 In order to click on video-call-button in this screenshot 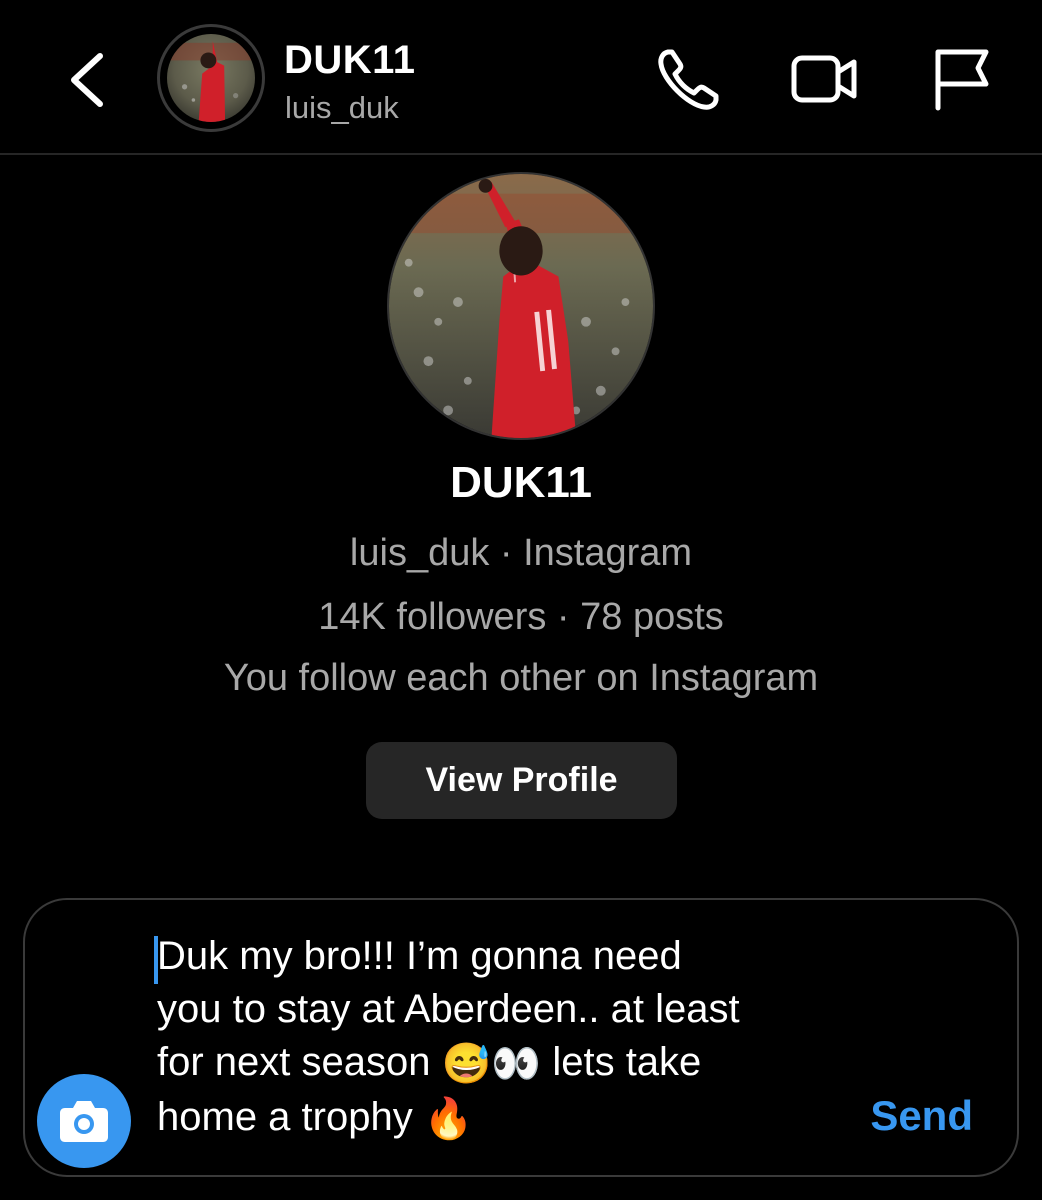, I will do `click(825, 79)`.